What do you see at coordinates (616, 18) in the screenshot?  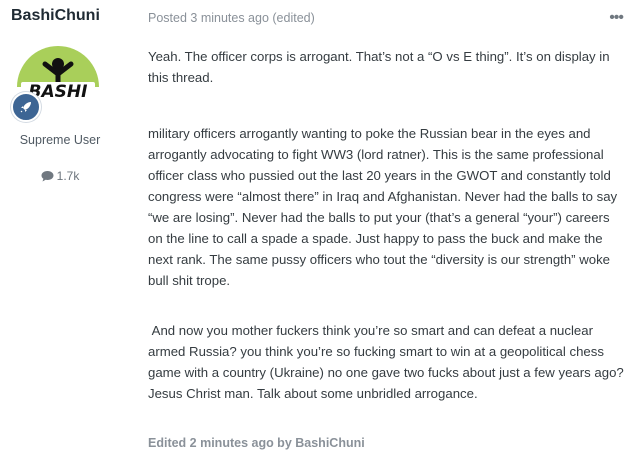 I see `more-options-icon: •••` at bounding box center [616, 18].